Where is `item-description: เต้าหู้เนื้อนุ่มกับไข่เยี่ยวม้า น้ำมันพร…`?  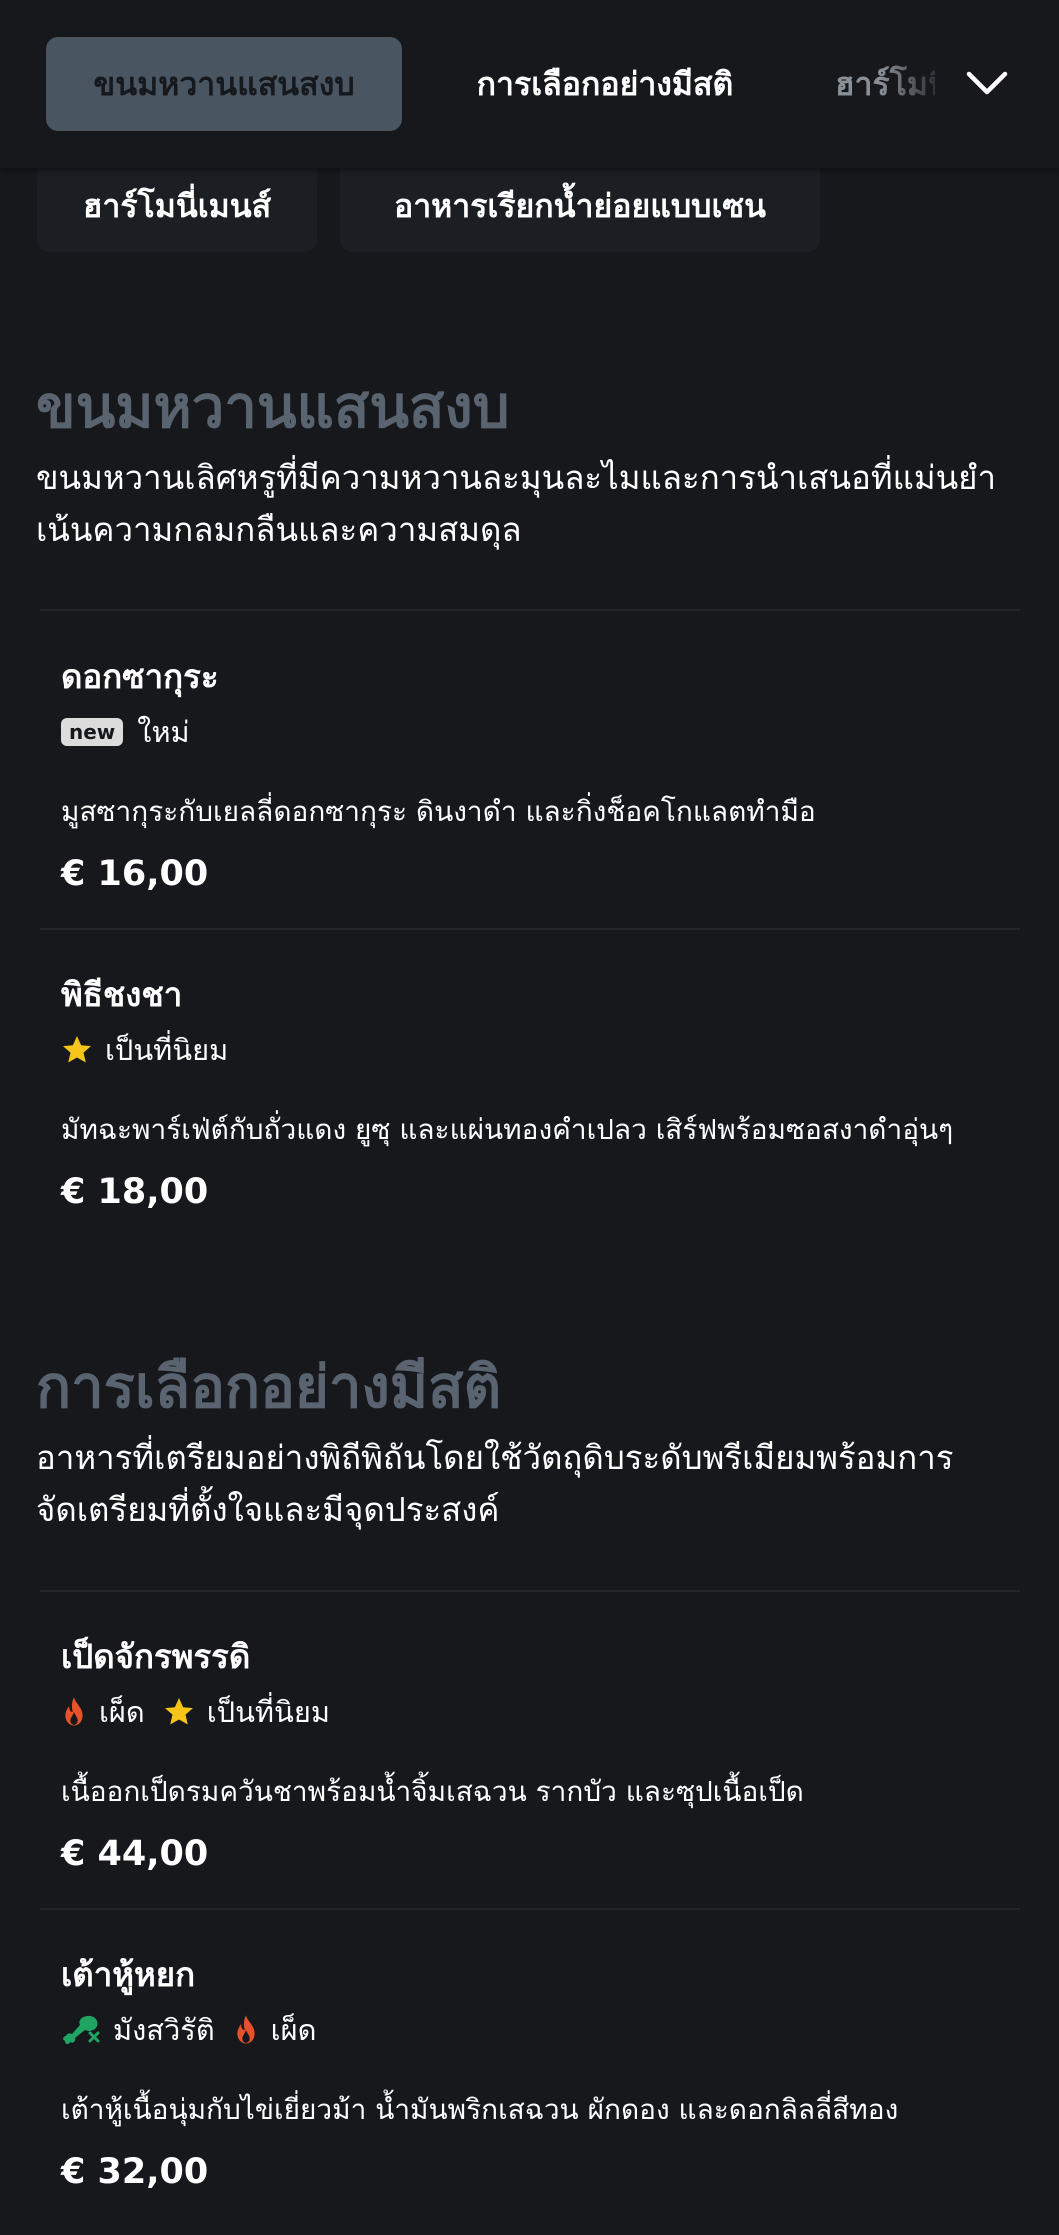
item-description: เต้าหู้เนื้อนุ่มกับไข่เยี่ยวม้า น้ำมันพร… is located at coordinates (480, 2109).